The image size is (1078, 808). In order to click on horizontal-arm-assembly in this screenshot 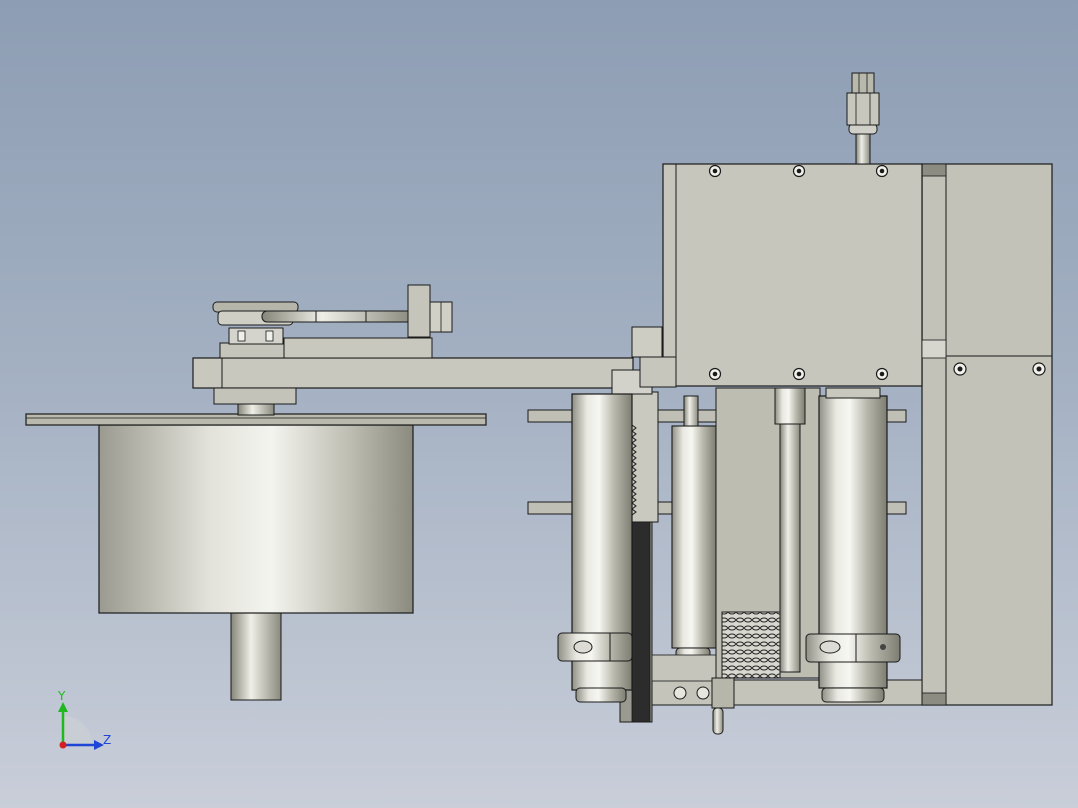, I will do `click(413, 344)`.